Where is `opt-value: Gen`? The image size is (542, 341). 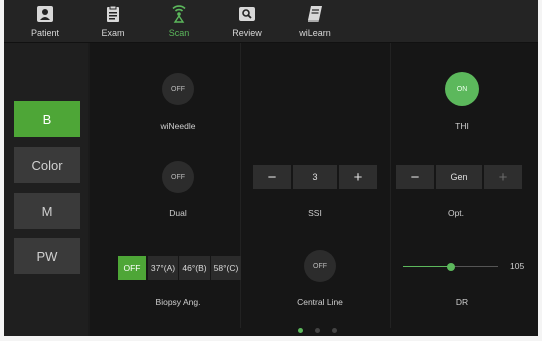 opt-value: Gen is located at coordinates (459, 177).